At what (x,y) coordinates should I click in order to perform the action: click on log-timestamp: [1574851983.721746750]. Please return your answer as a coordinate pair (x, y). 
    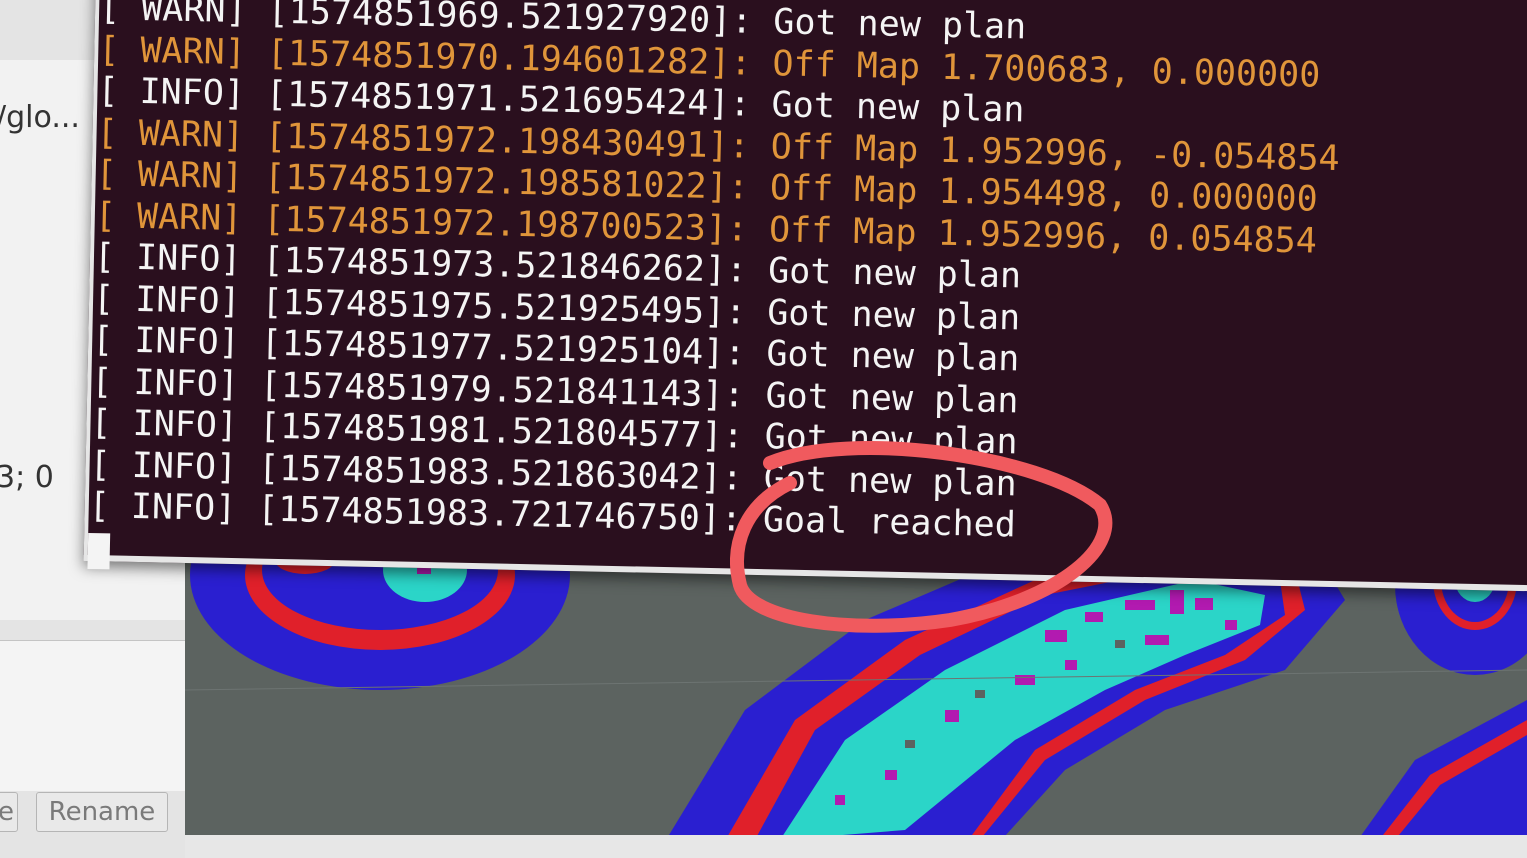
    Looking at the image, I should click on (489, 514).